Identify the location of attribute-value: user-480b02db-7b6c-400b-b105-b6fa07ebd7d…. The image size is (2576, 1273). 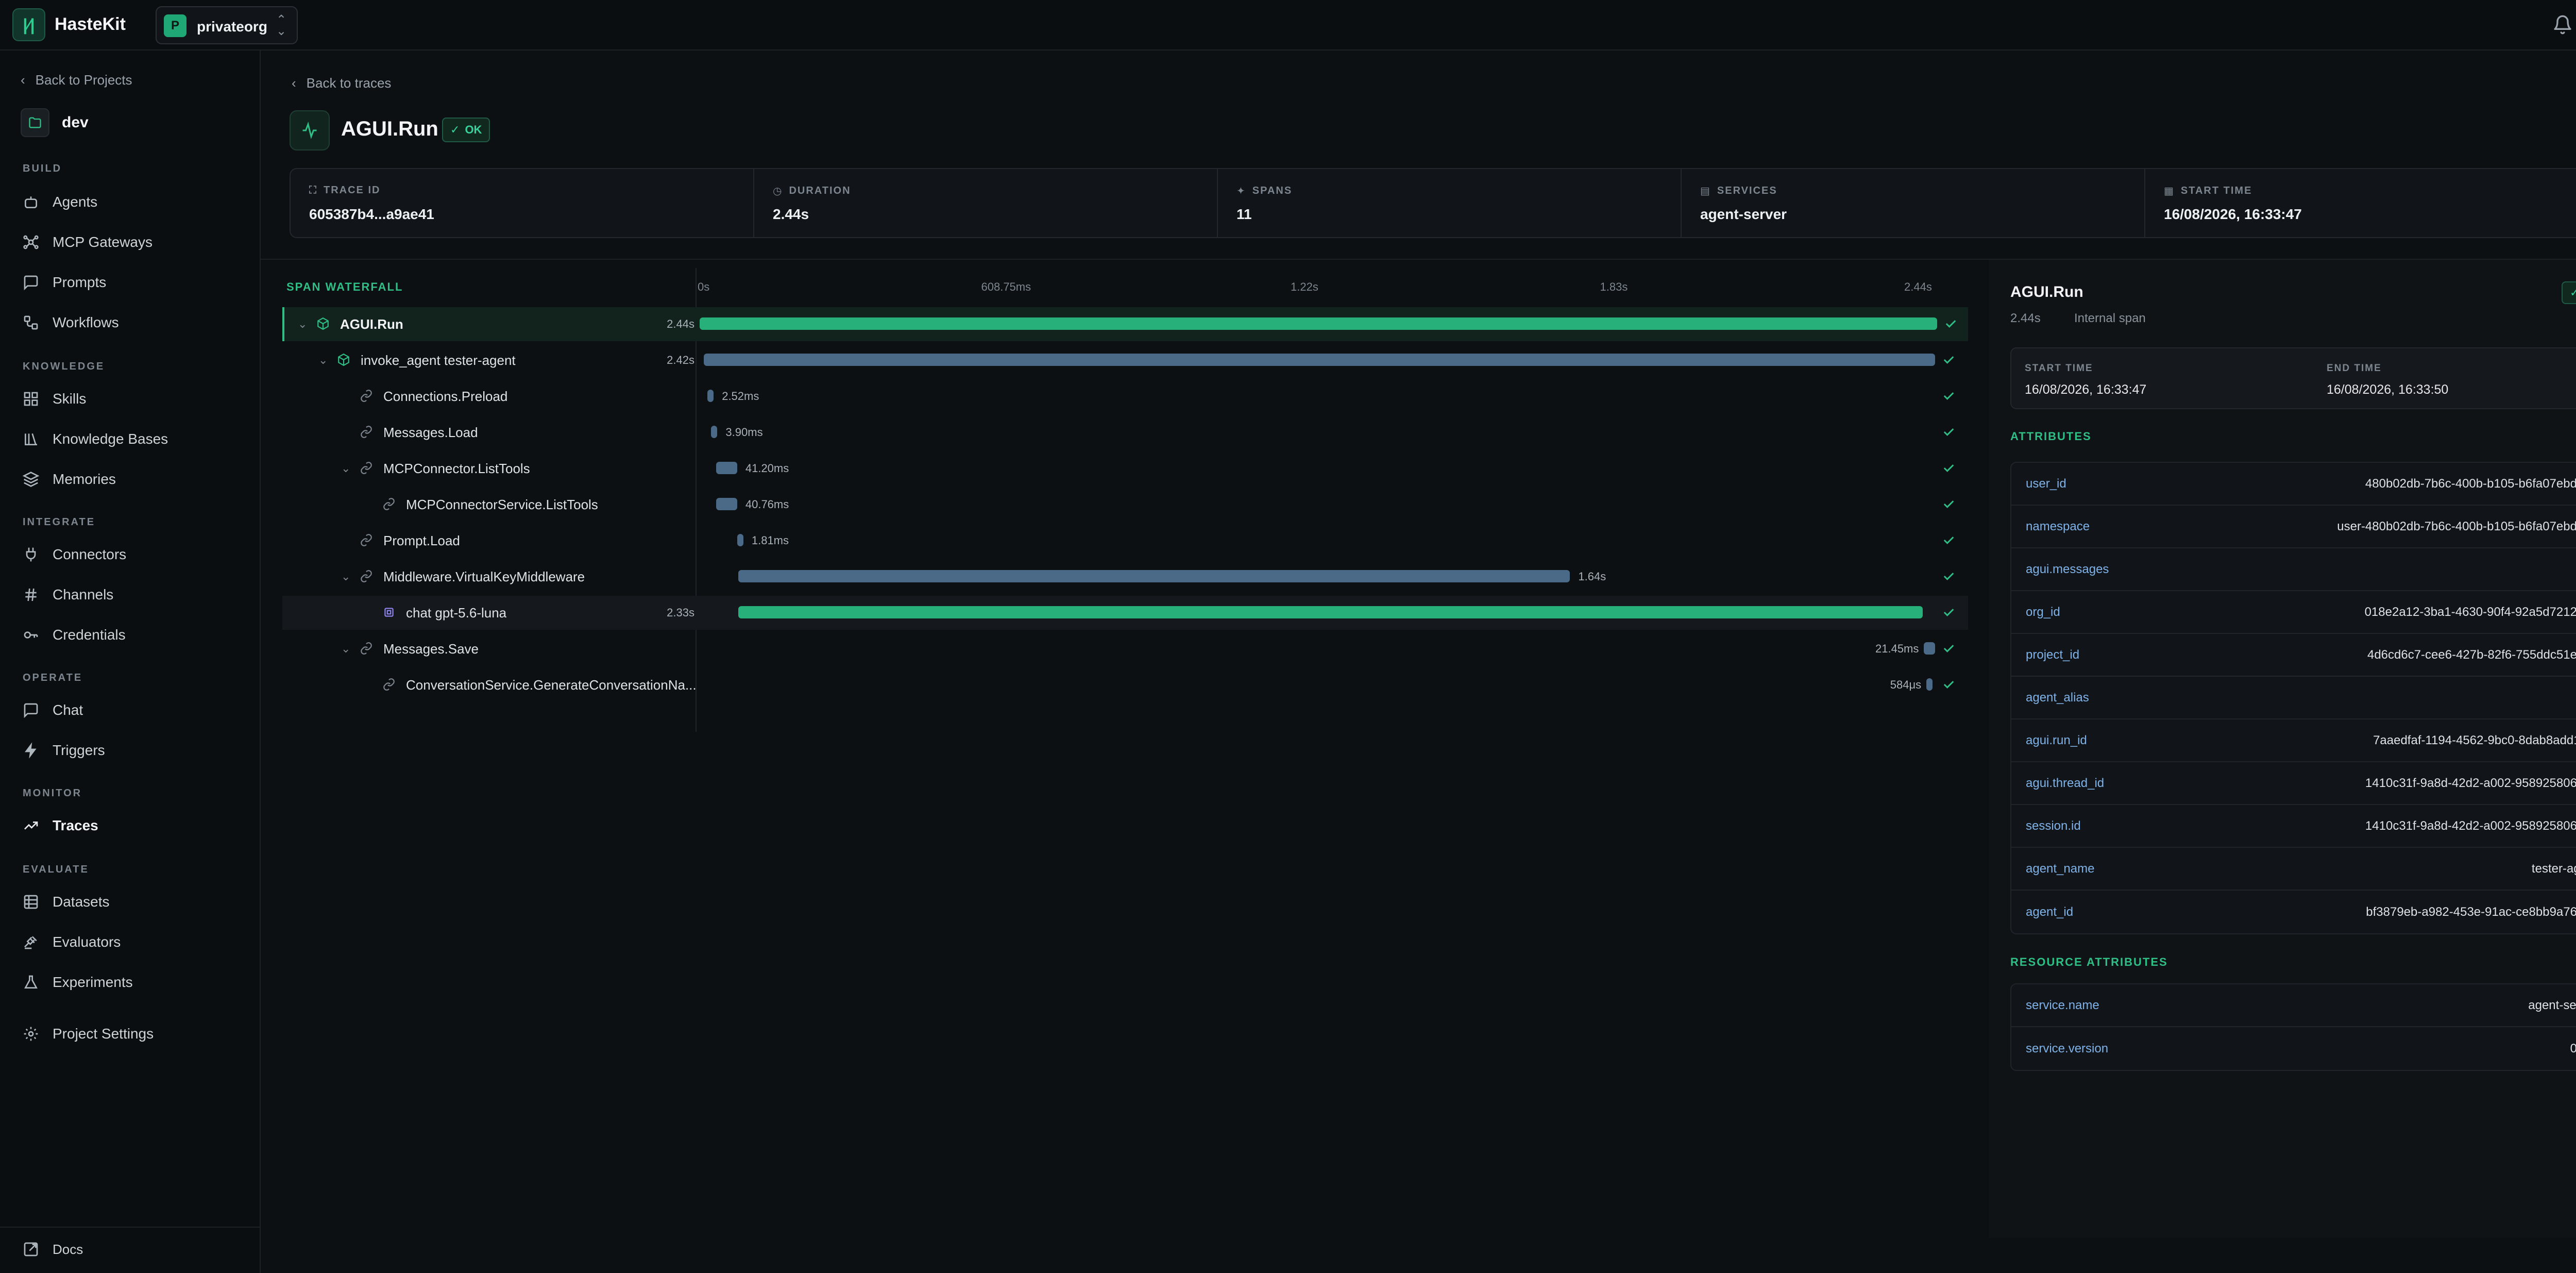
(2456, 527).